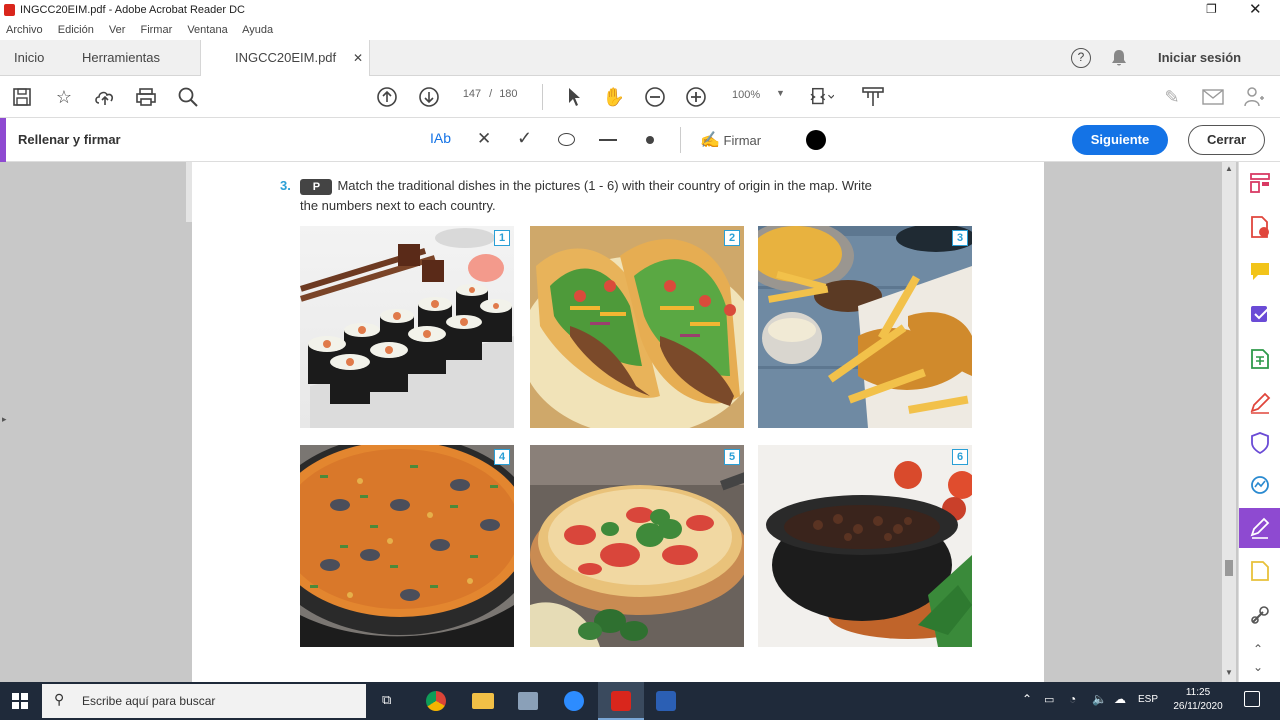  What do you see at coordinates (4, 419) in the screenshot?
I see `left-panel-toggle-icon: ▸` at bounding box center [4, 419].